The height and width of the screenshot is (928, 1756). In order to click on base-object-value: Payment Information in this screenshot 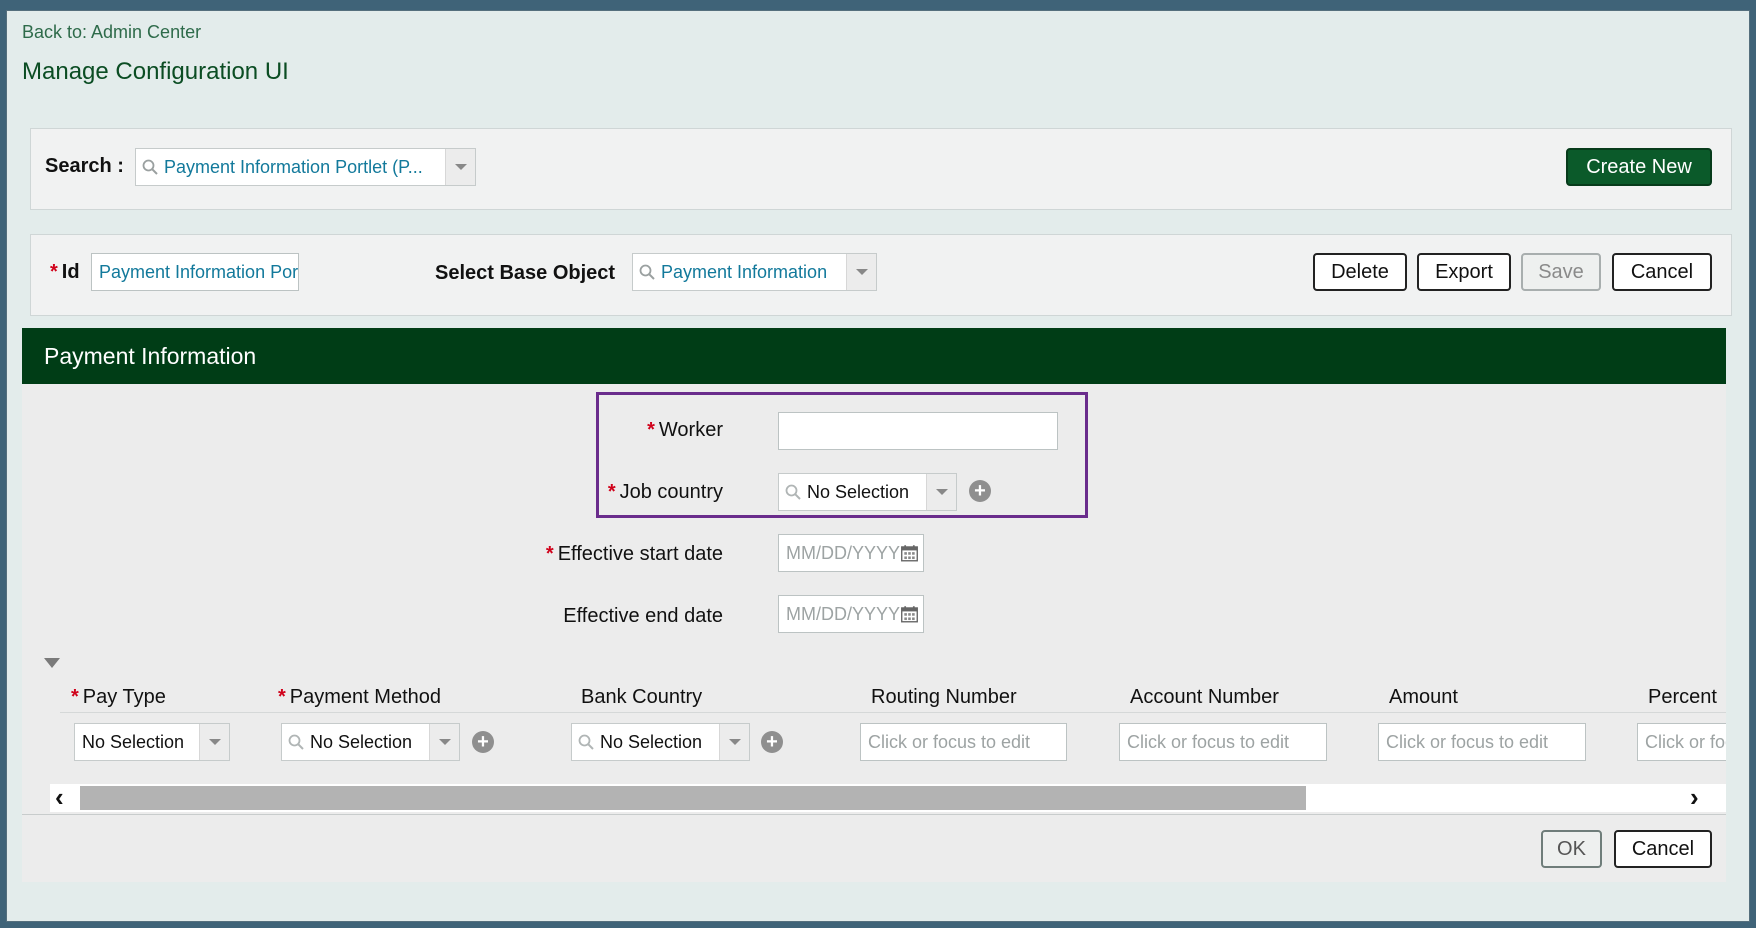, I will do `click(744, 271)`.